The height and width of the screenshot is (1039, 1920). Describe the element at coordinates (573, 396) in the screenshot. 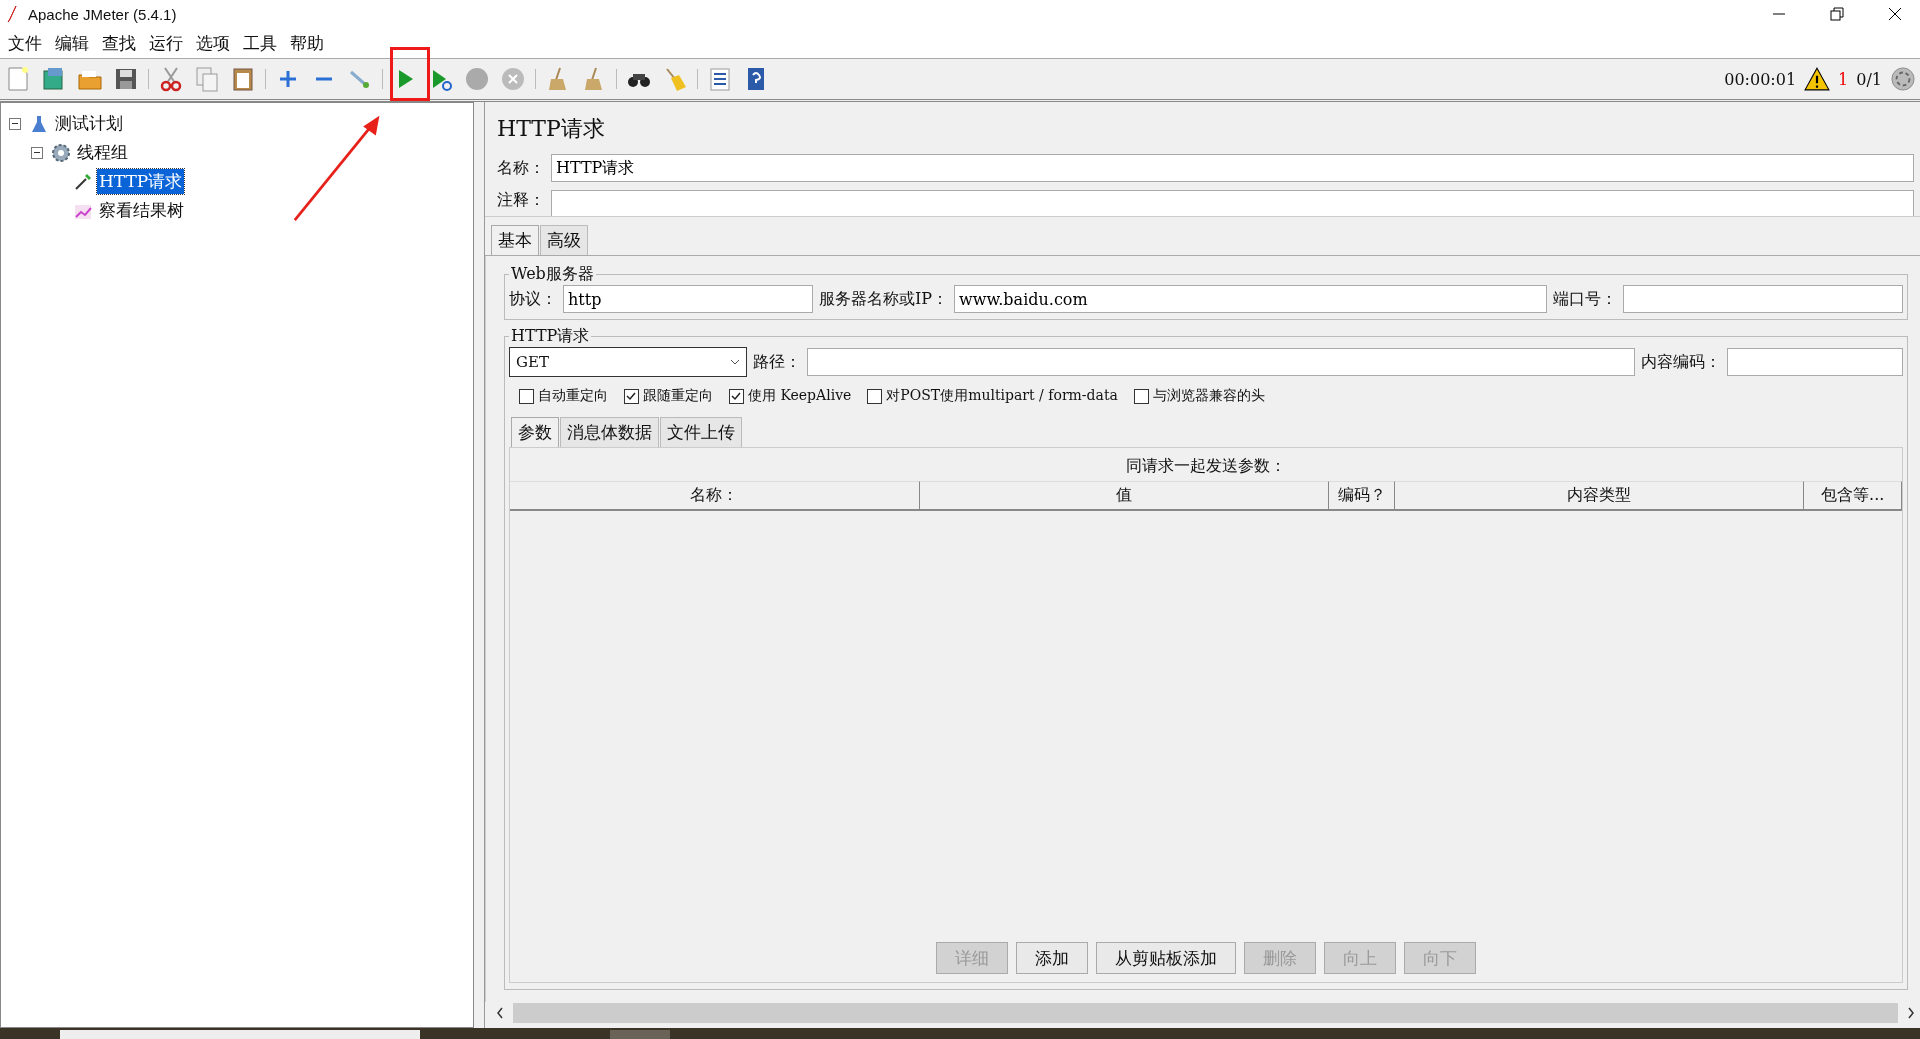

I see `checkbox-label: 自动重定向` at that location.